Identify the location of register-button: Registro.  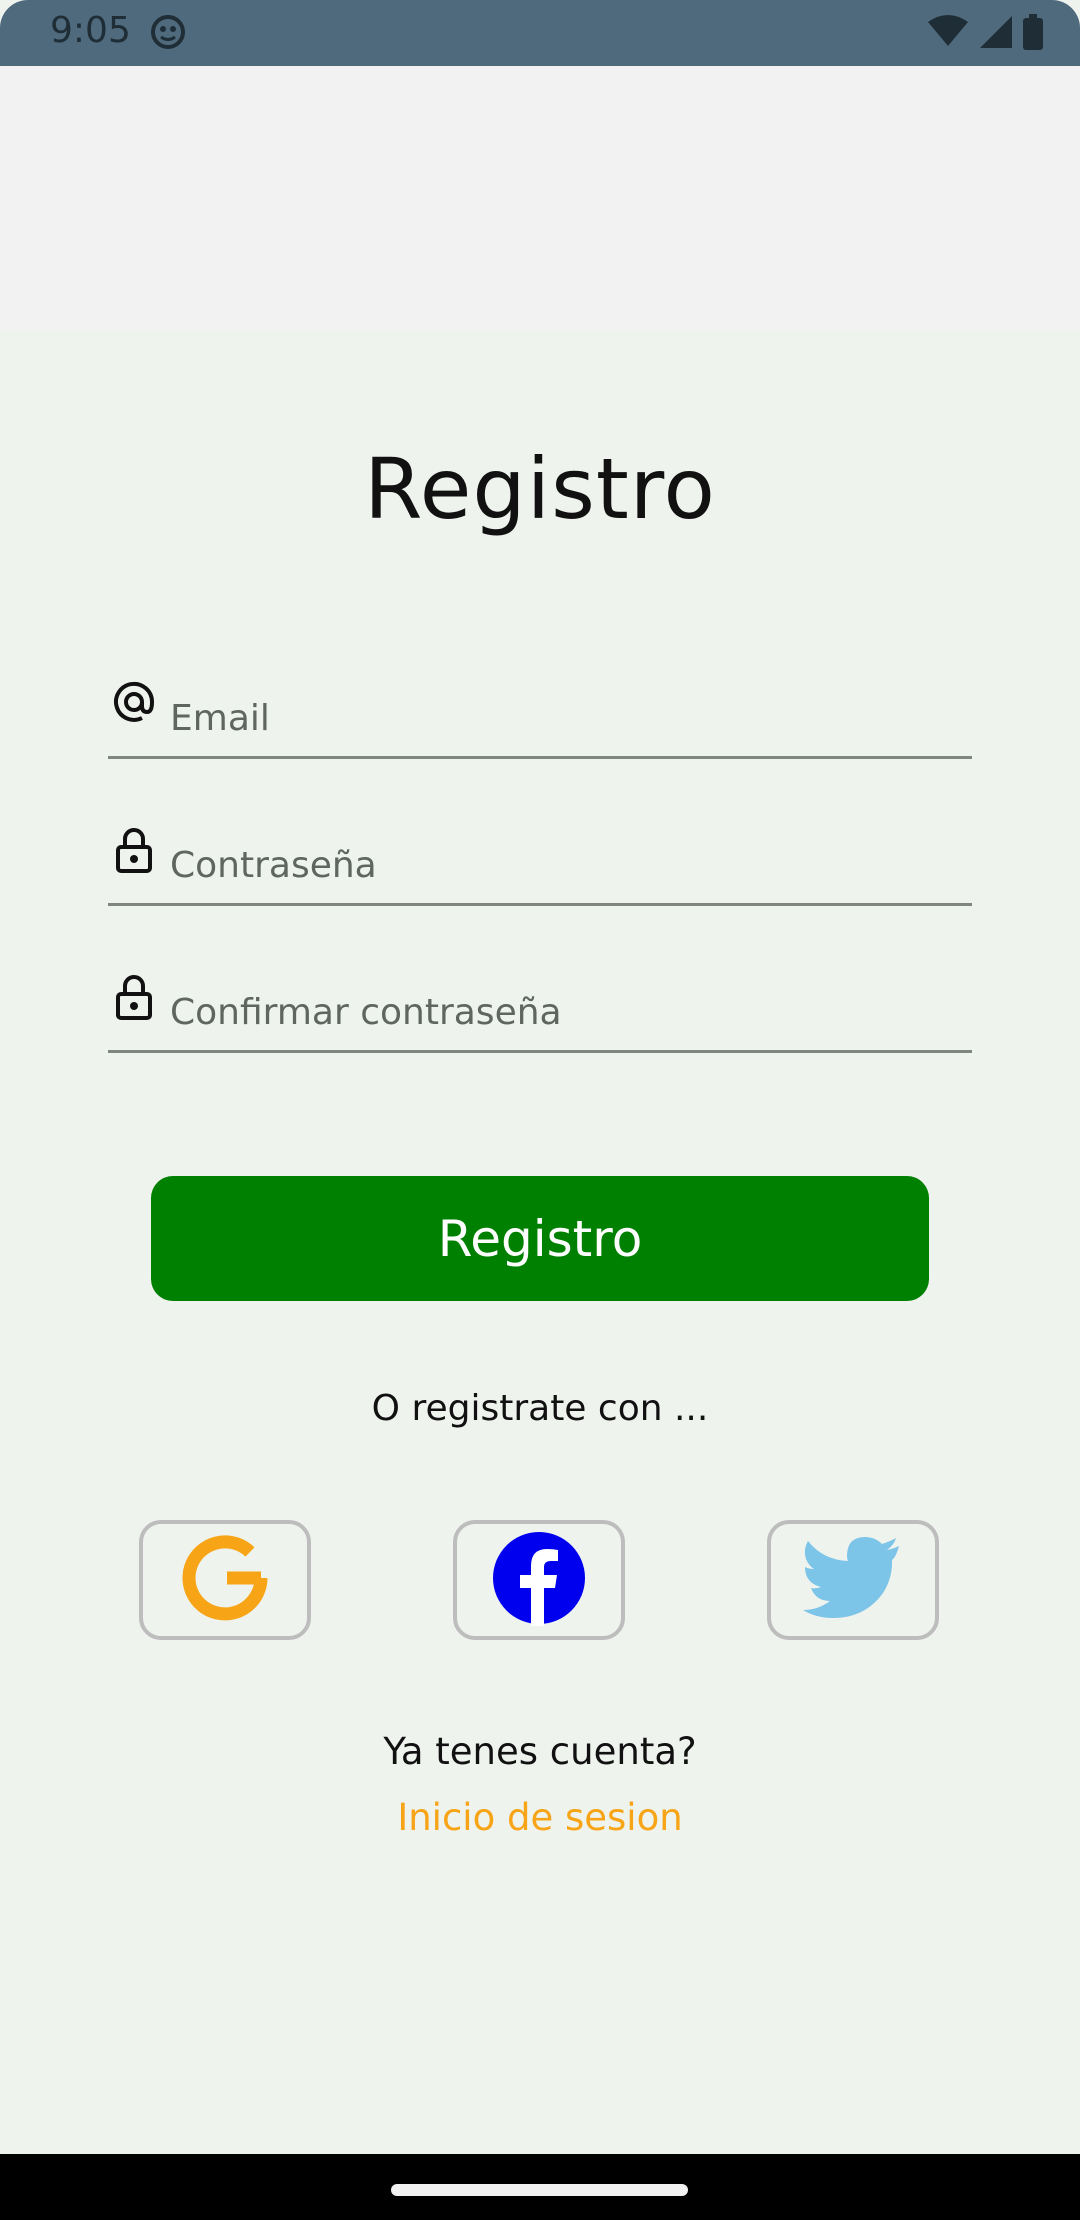
(540, 1238).